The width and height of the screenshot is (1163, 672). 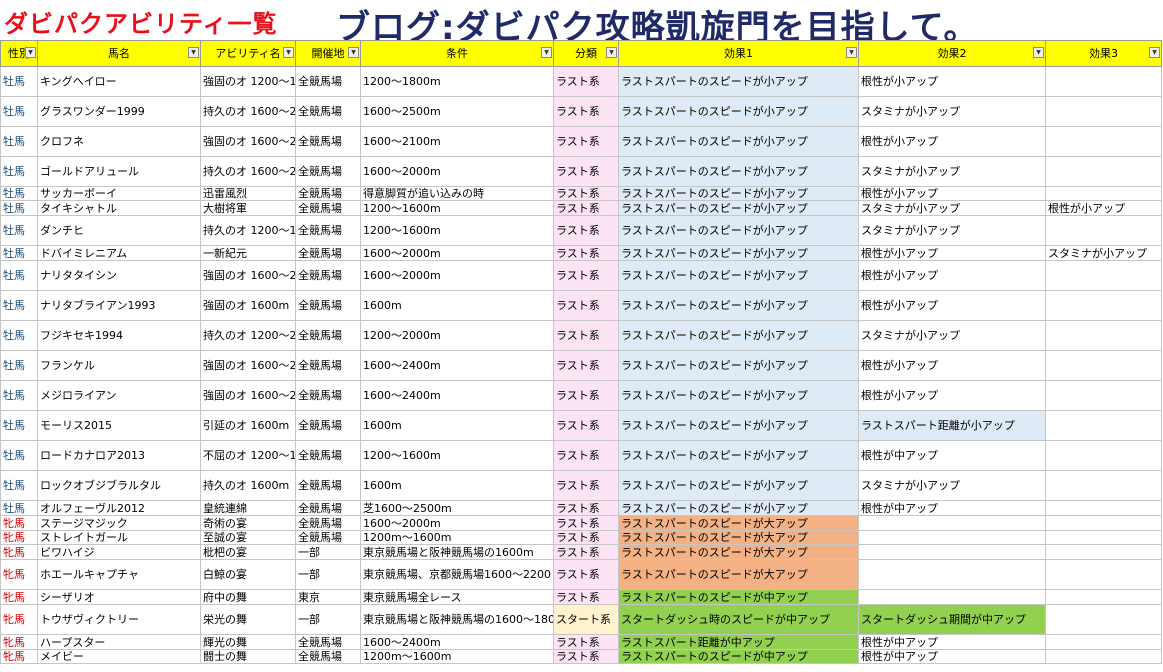 What do you see at coordinates (248, 230) in the screenshot?
I see `ability-name-cell: 持久のオ 1200〜1600m` at bounding box center [248, 230].